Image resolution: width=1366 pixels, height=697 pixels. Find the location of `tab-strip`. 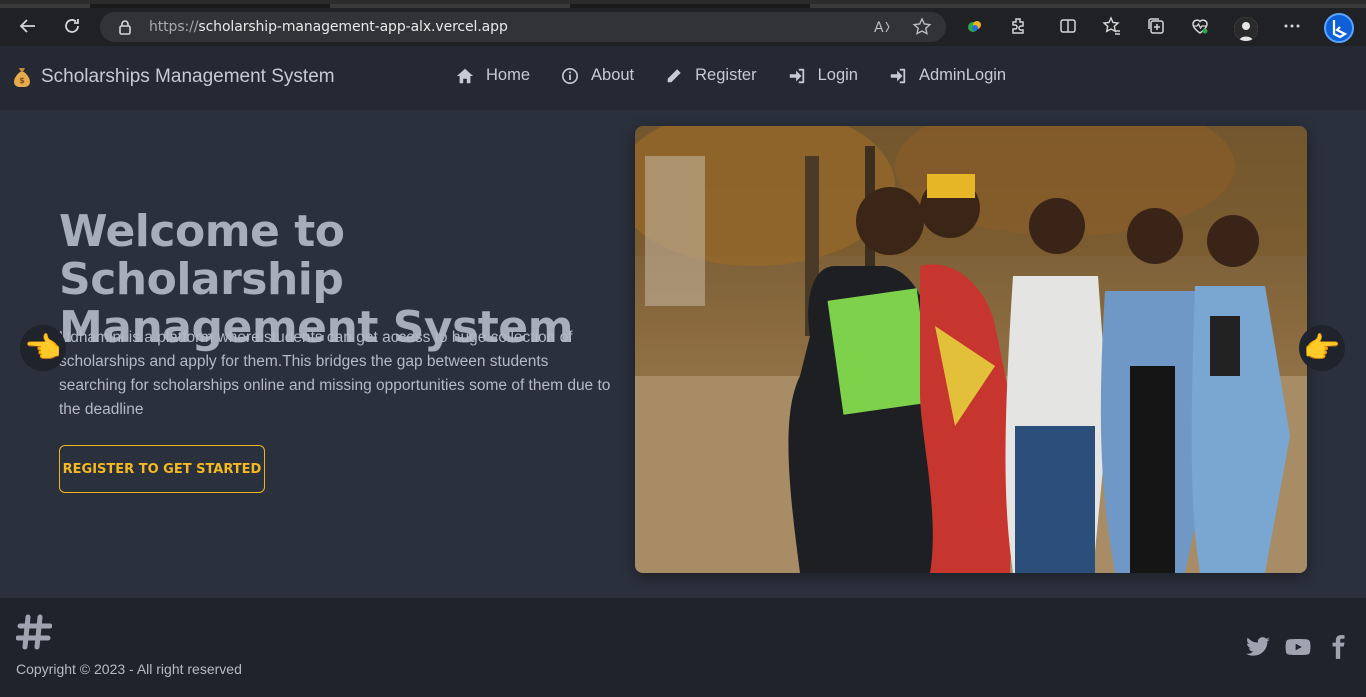

tab-strip is located at coordinates (683, 6).